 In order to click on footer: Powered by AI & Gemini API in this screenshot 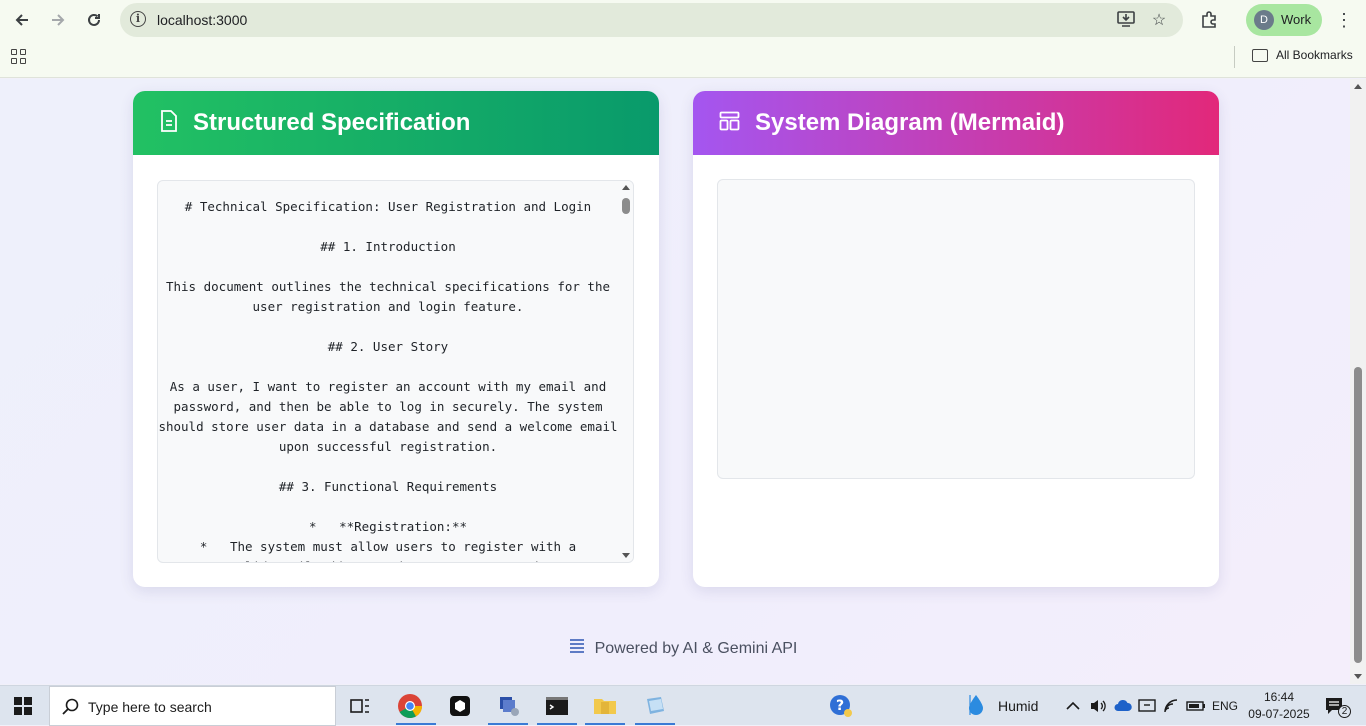, I will do `click(675, 648)`.